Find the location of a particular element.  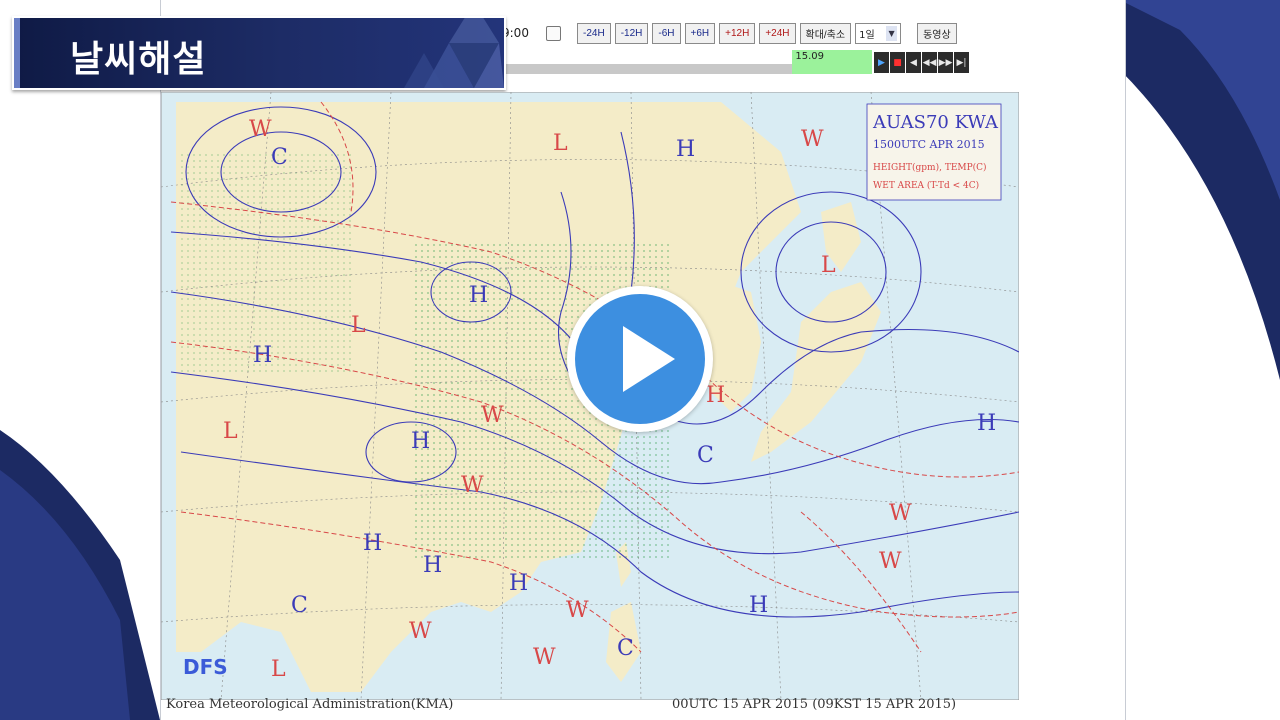

play-icon is located at coordinates (649, 359).